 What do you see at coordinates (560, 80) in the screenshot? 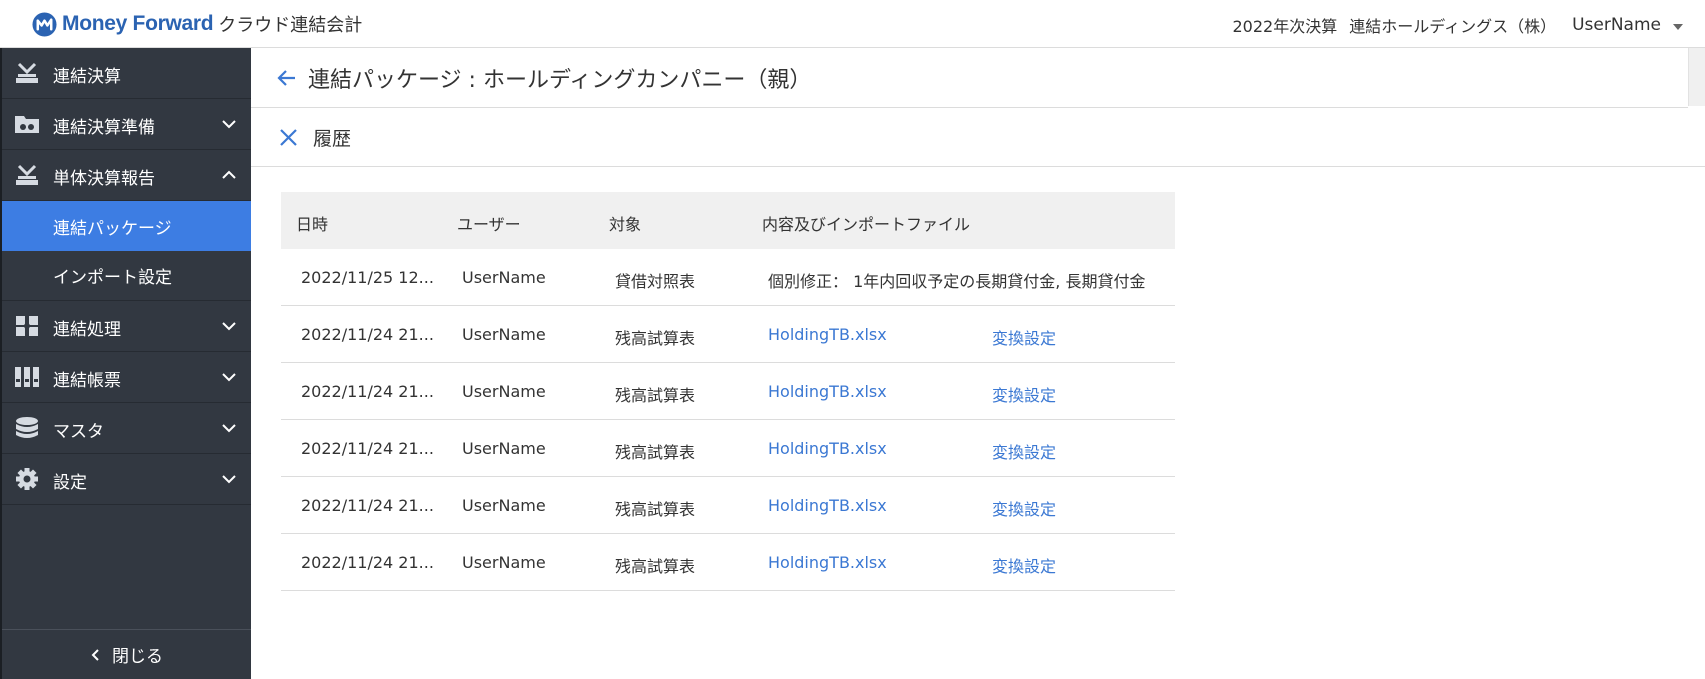
I see `page-title: 連結パッケージ : ホールディングカンパニー（親）` at bounding box center [560, 80].